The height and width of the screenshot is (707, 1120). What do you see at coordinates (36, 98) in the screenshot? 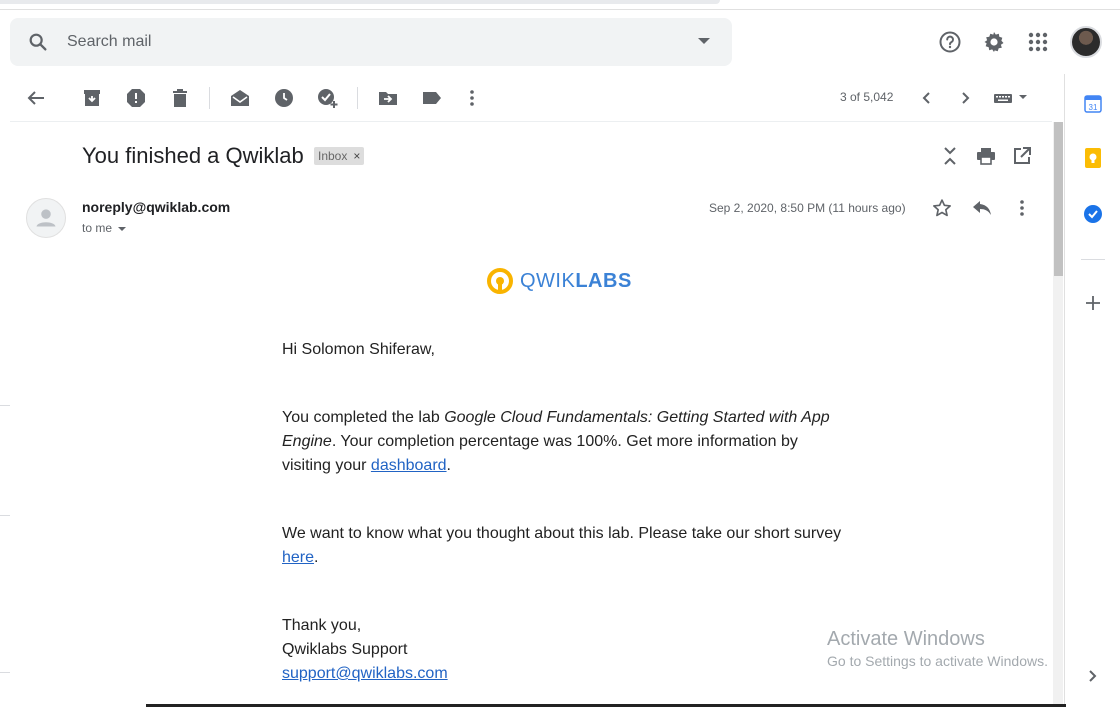
I see `back-arrow-icon` at bounding box center [36, 98].